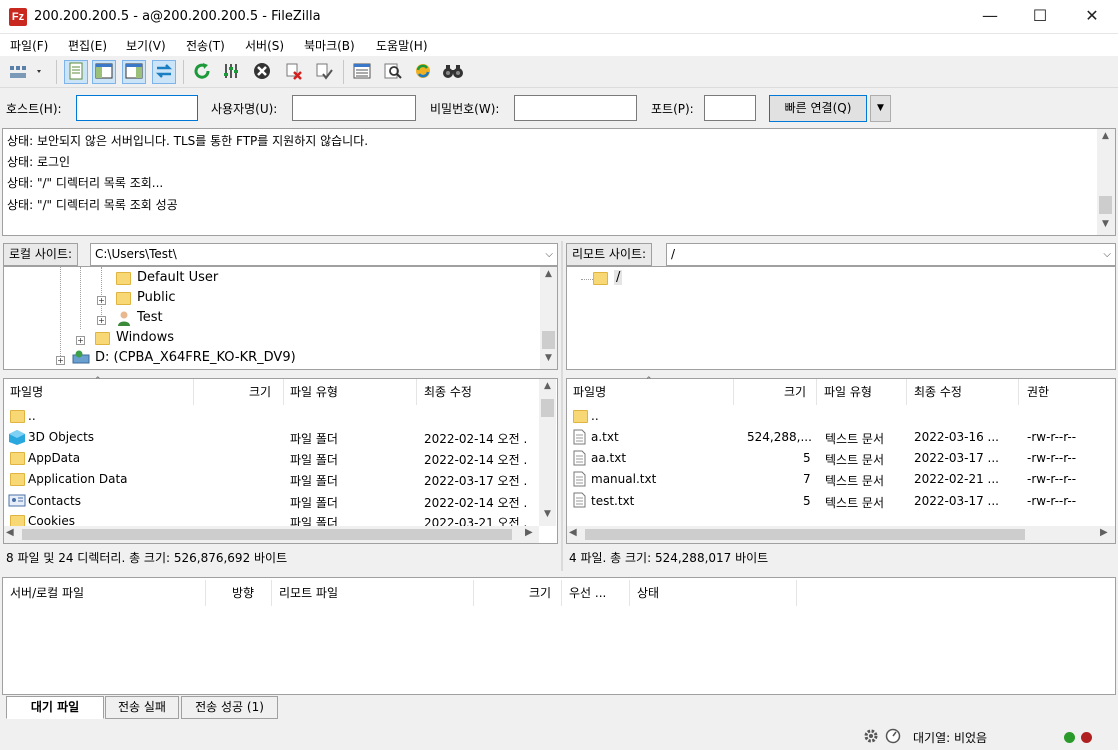 This screenshot has width=1118, height=750. I want to click on log-scrollbar: ▲ ▼, so click(1106, 182).